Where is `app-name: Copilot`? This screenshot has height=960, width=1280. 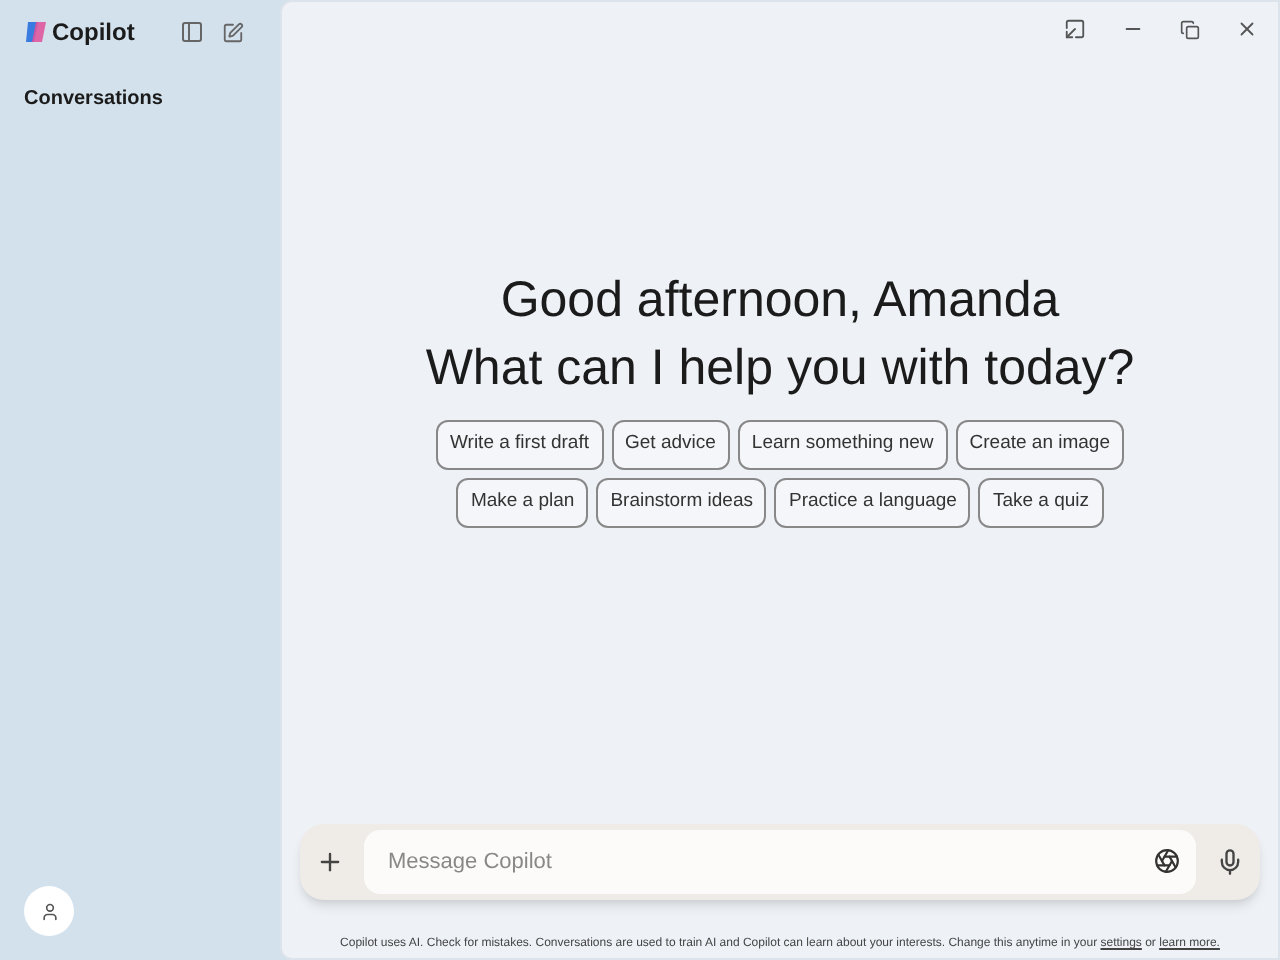 app-name: Copilot is located at coordinates (93, 33).